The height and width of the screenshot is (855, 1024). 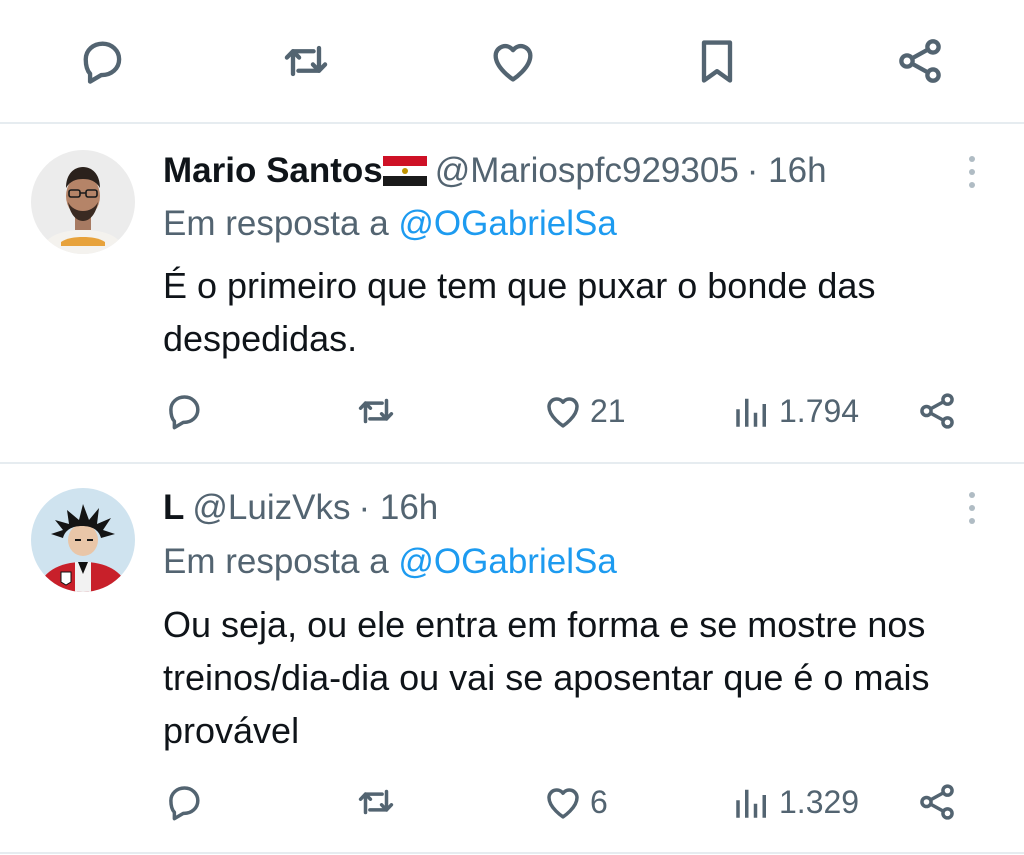 I want to click on bookmark-button, so click(x=717, y=61).